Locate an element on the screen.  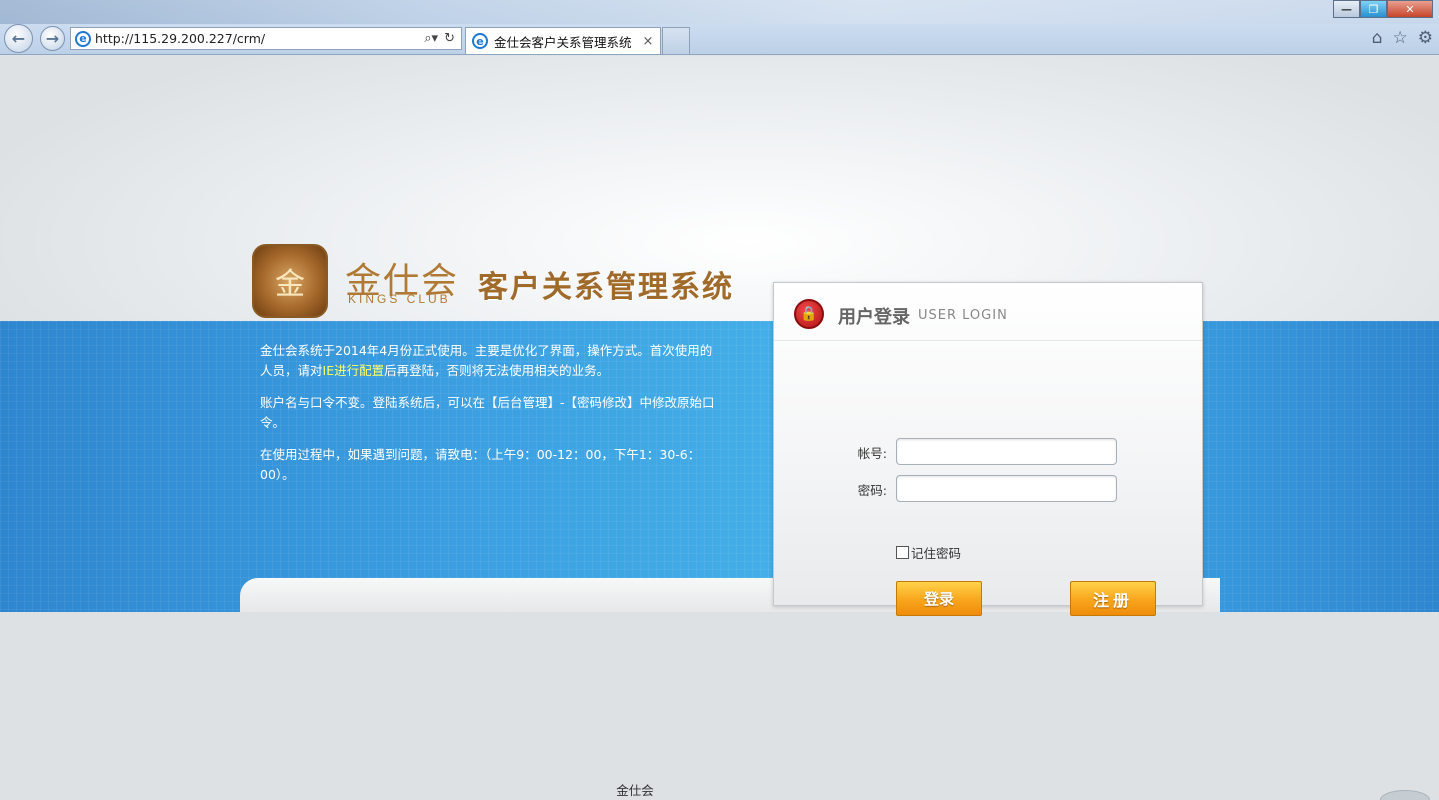
login-subtitle: USER LOGIN is located at coordinates (963, 315).